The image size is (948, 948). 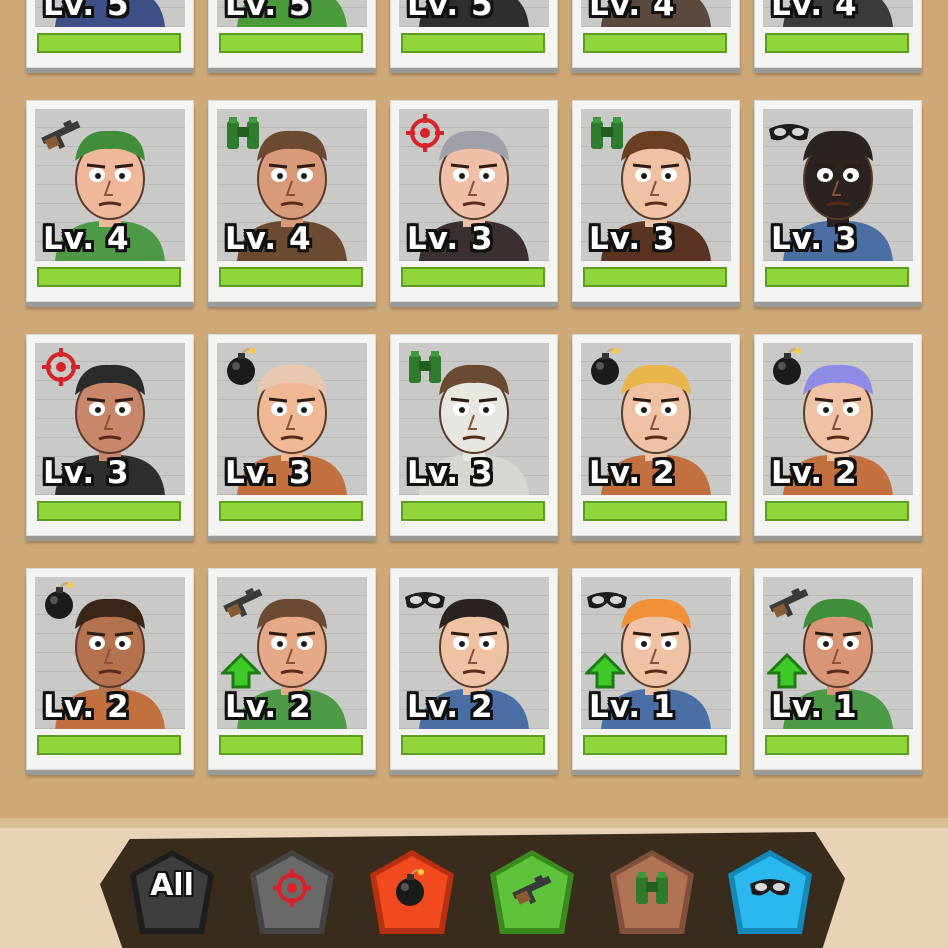 I want to click on tab-all: All, so click(x=172, y=892).